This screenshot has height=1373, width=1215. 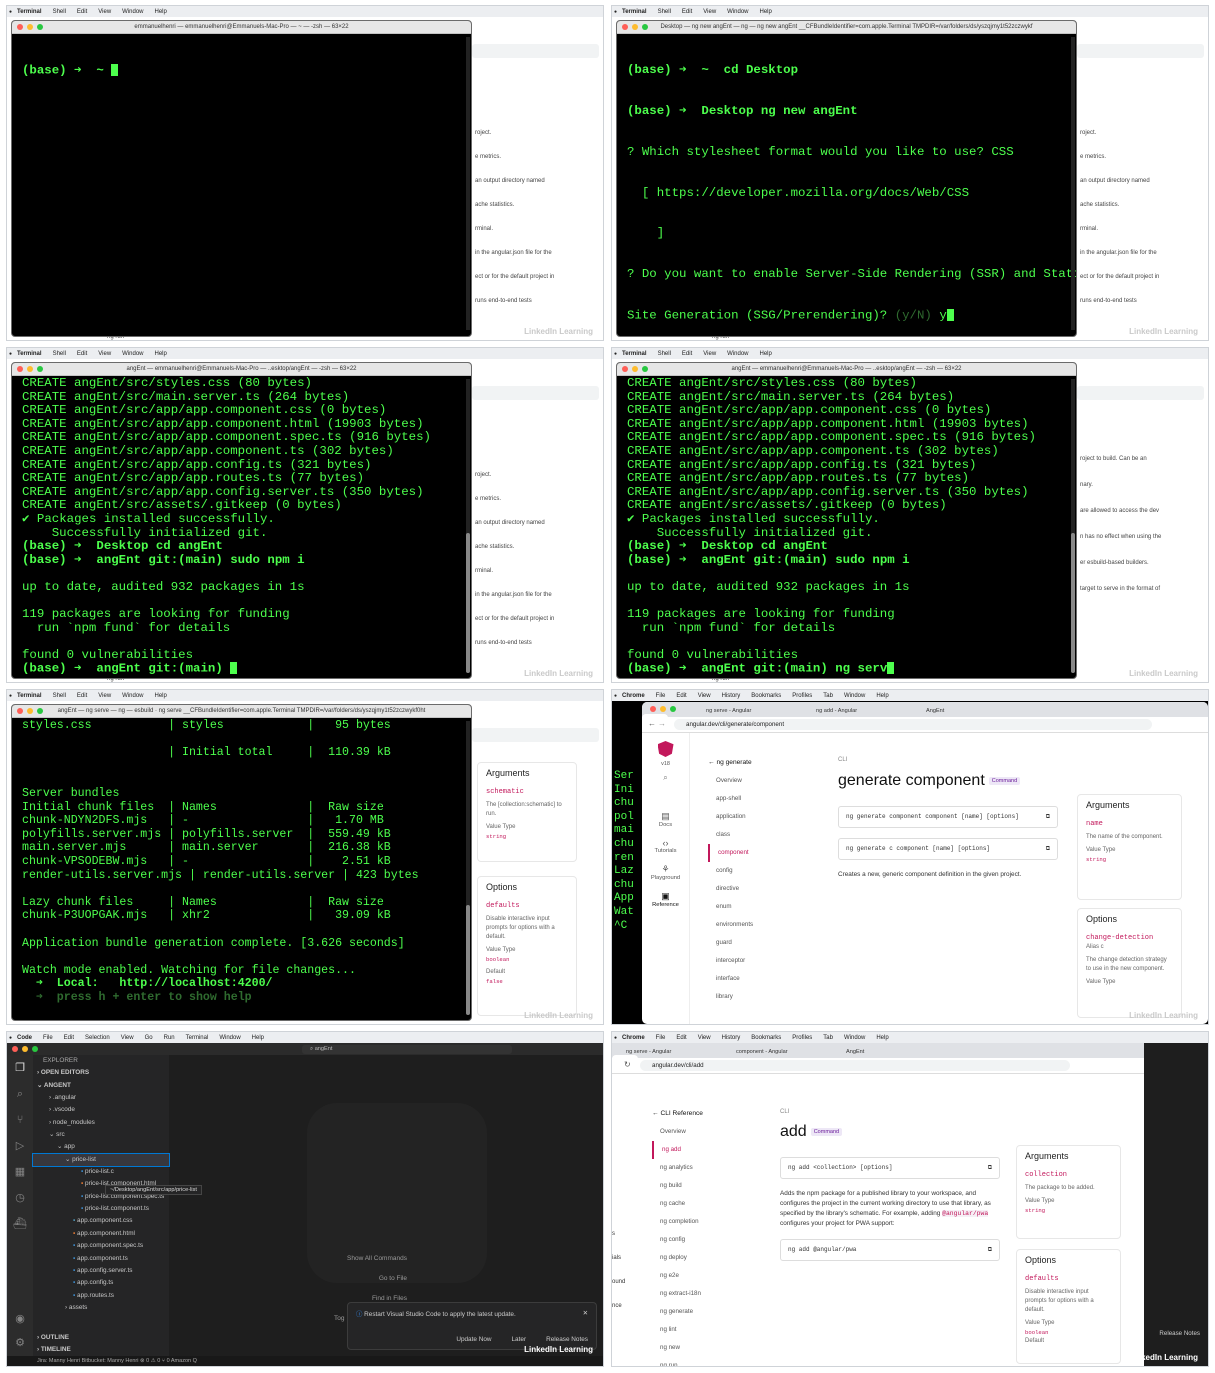 I want to click on nav-item: ng cache, so click(x=703, y=1204).